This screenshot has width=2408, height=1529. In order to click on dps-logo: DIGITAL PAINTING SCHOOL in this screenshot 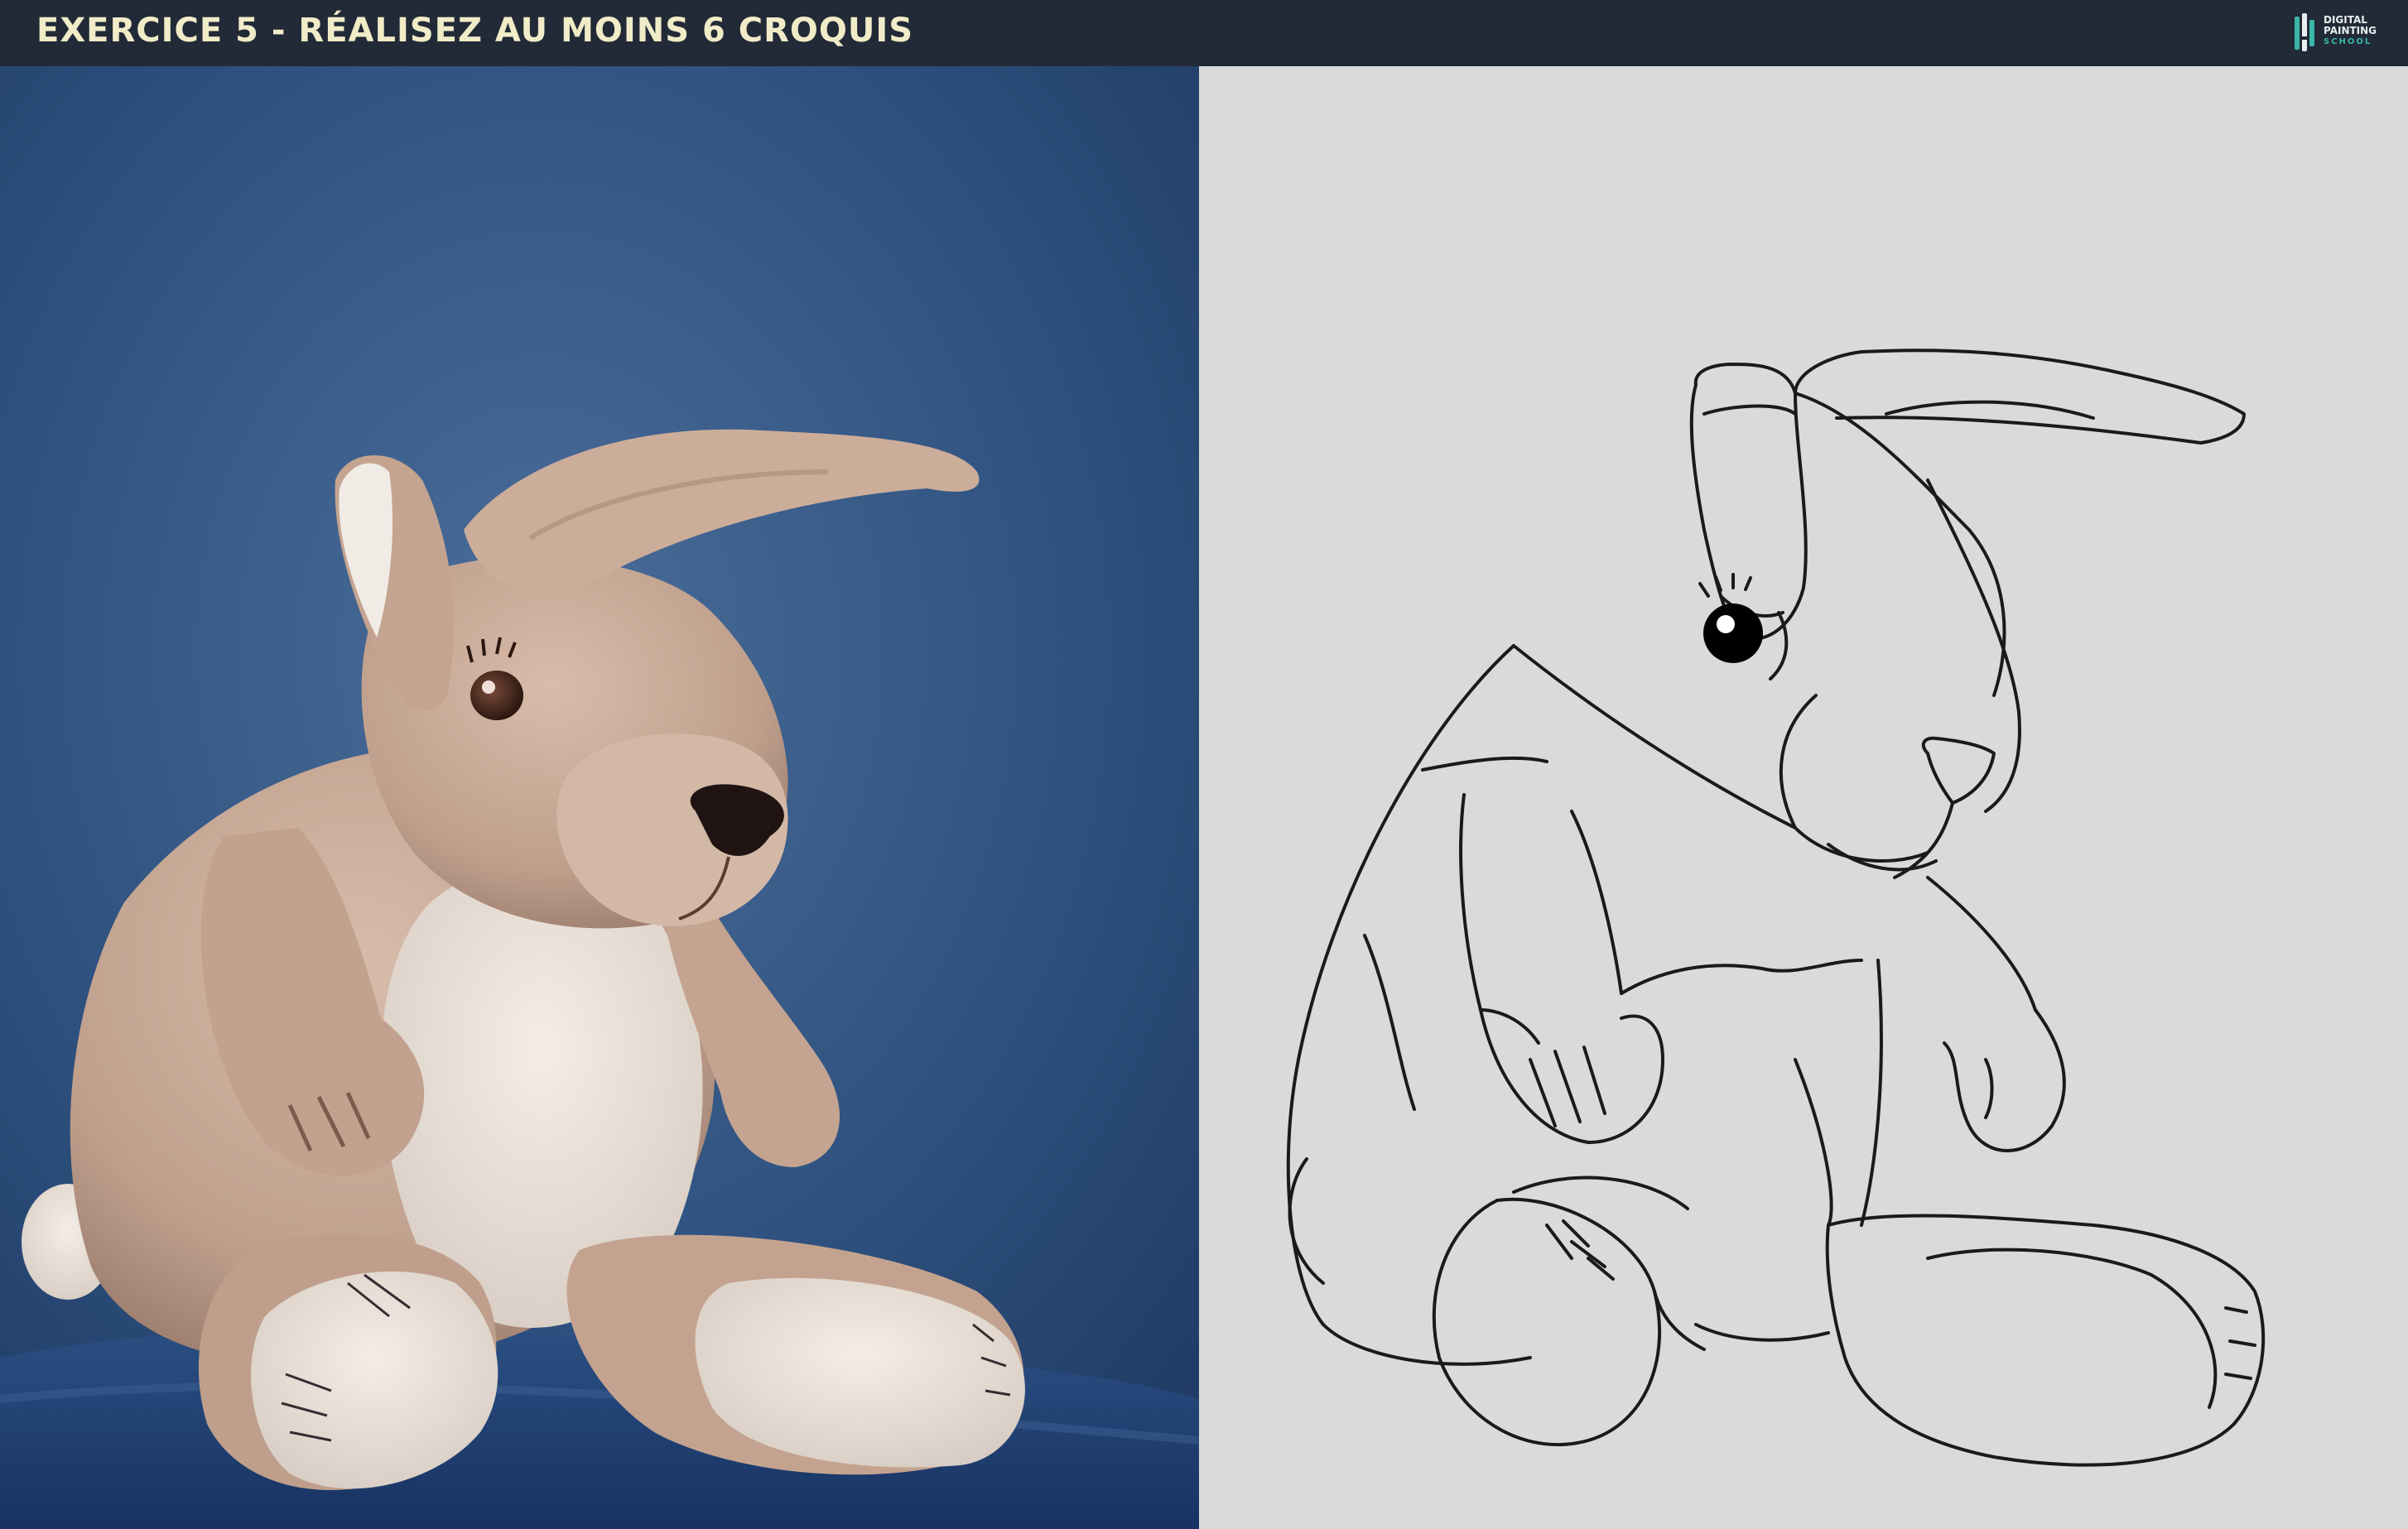, I will do `click(2341, 33)`.